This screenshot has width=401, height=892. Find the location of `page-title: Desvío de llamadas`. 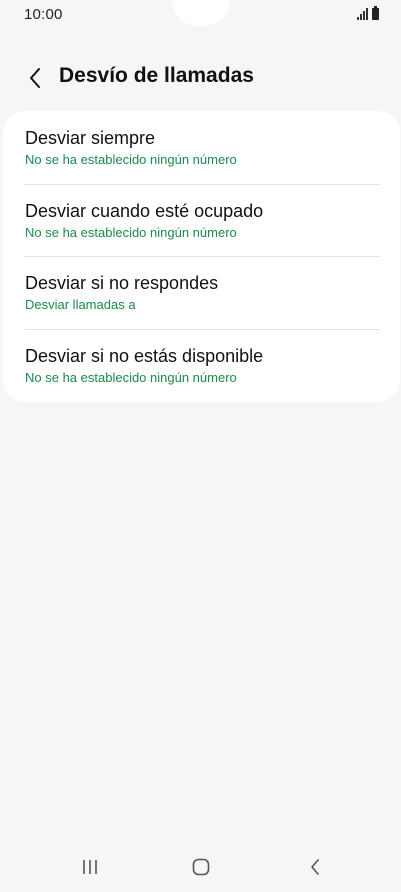

page-title: Desvío de llamadas is located at coordinates (156, 75).